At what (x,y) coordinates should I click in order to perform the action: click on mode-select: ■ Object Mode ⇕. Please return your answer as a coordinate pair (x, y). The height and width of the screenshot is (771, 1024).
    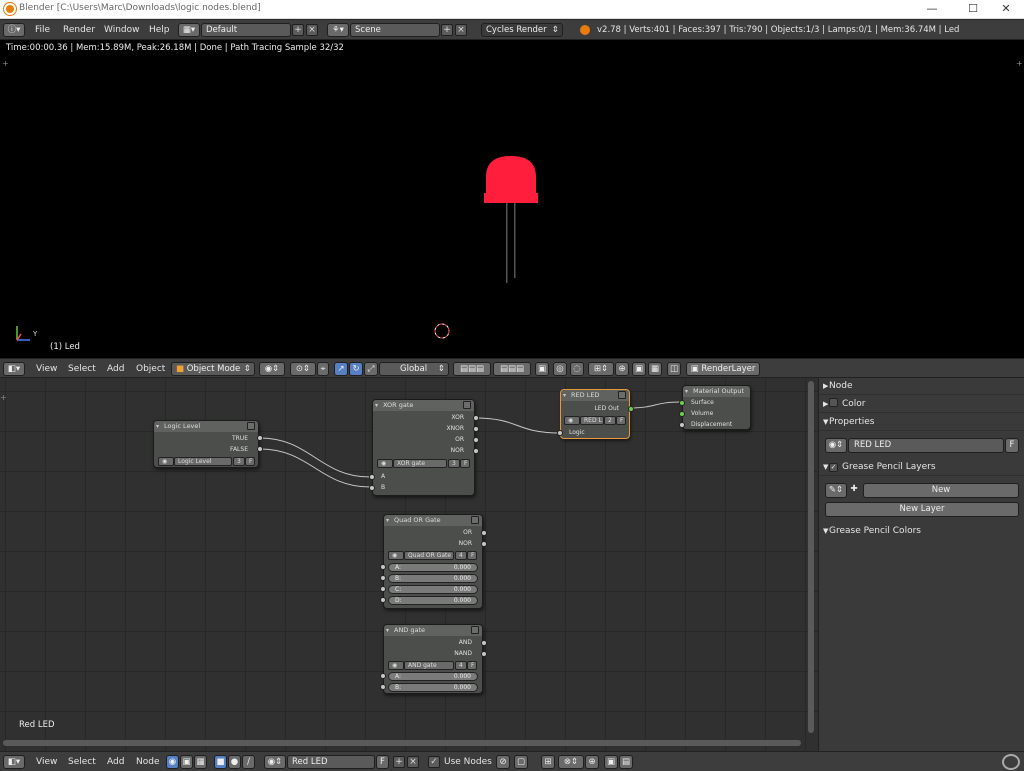
    Looking at the image, I should click on (213, 369).